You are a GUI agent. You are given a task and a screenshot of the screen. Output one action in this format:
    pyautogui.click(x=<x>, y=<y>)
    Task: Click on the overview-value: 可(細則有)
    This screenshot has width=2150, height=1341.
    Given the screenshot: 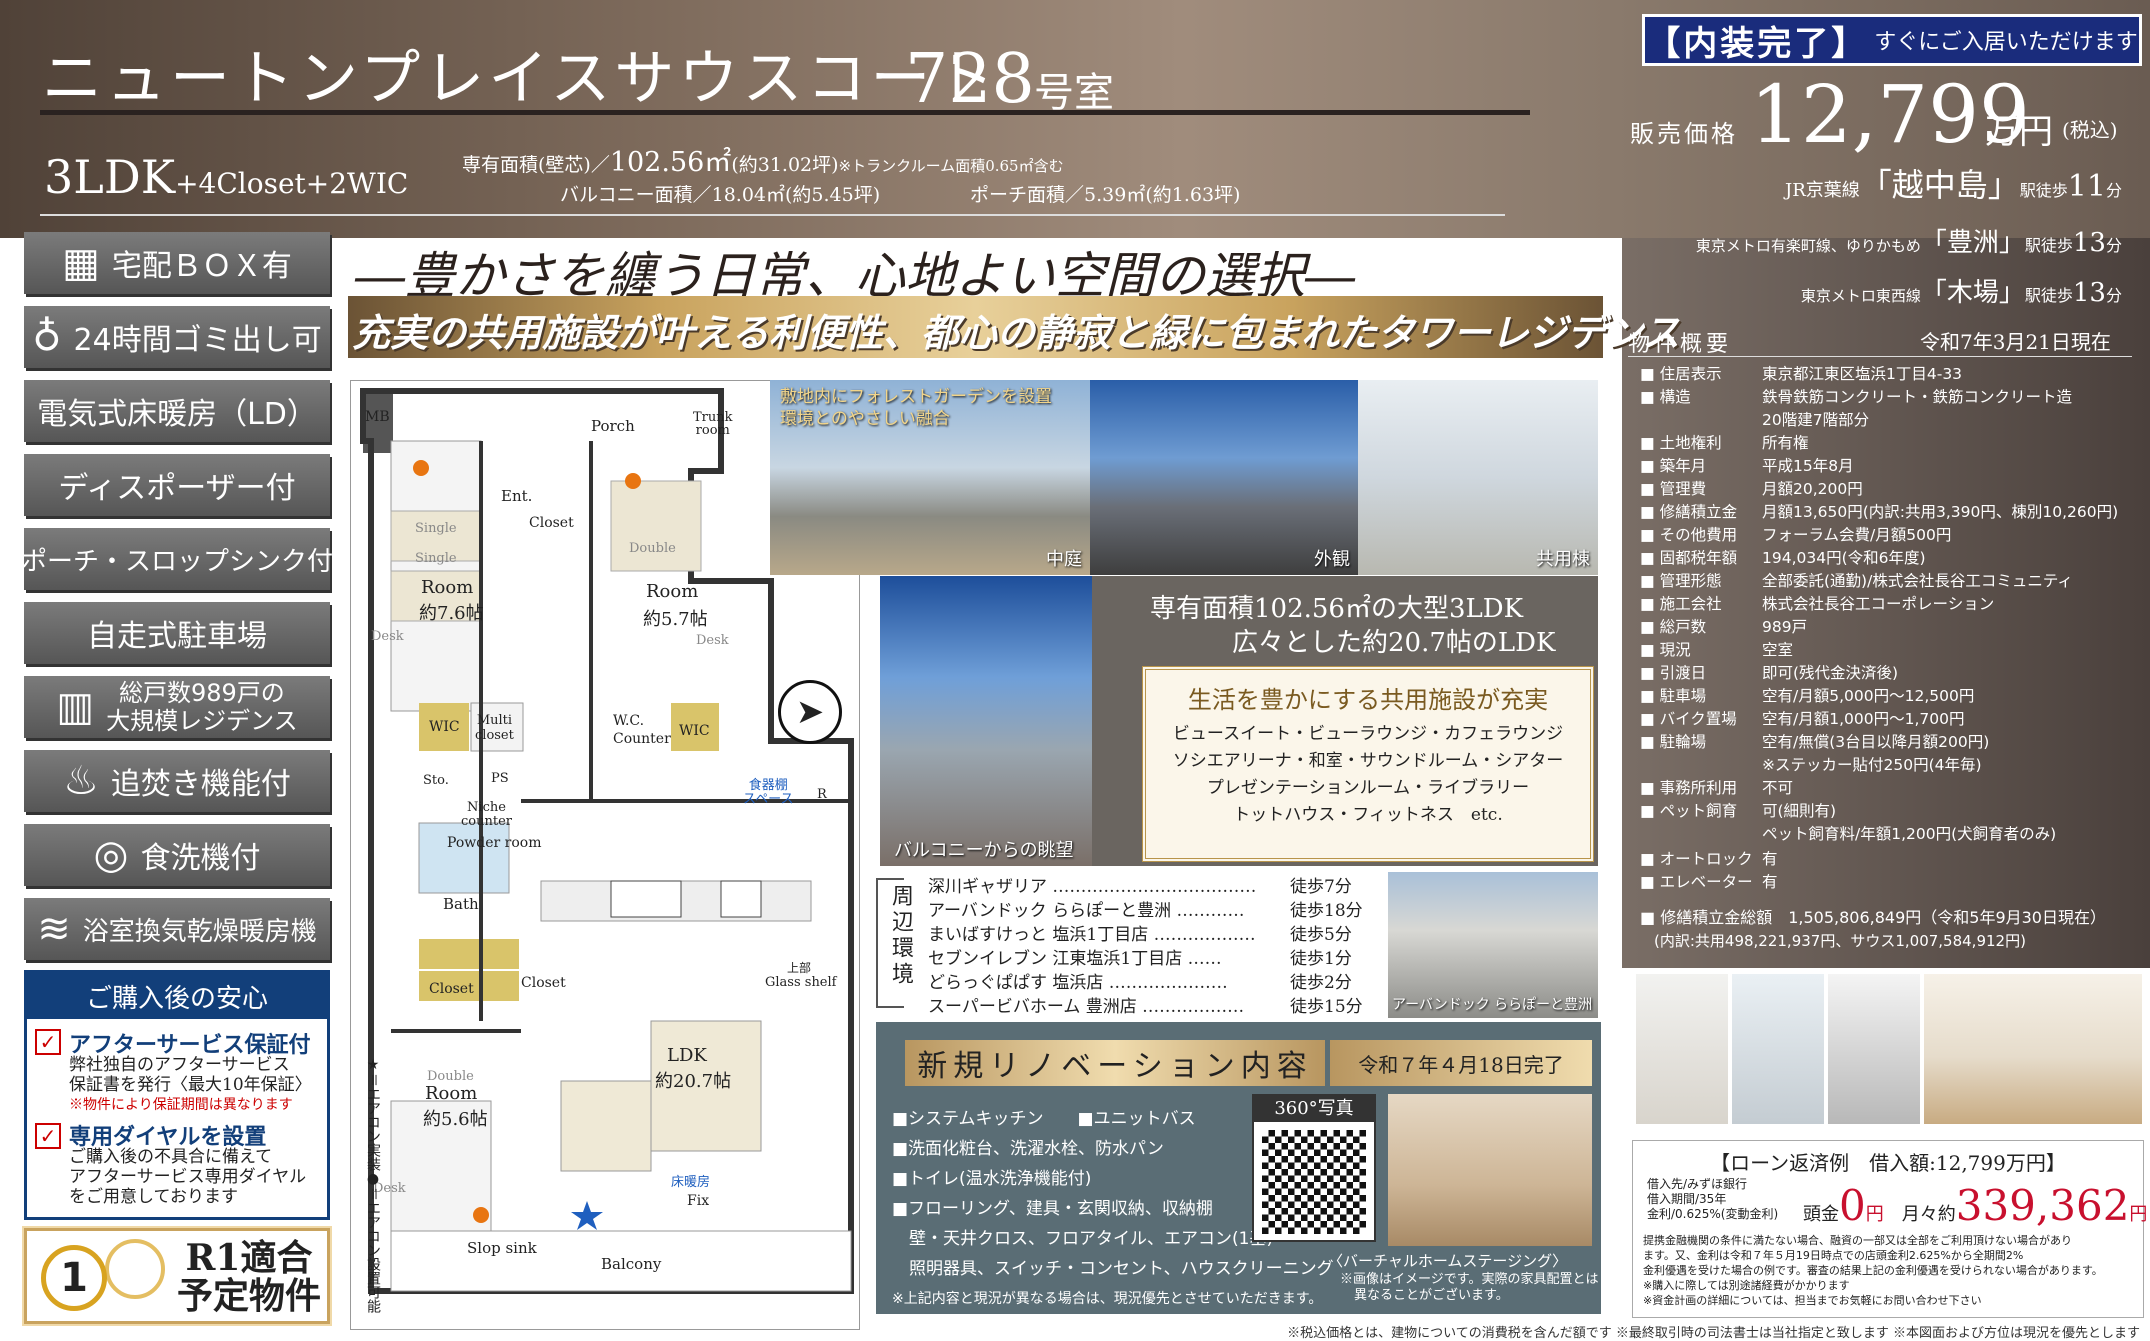 What is the action you would take?
    pyautogui.click(x=1799, y=811)
    